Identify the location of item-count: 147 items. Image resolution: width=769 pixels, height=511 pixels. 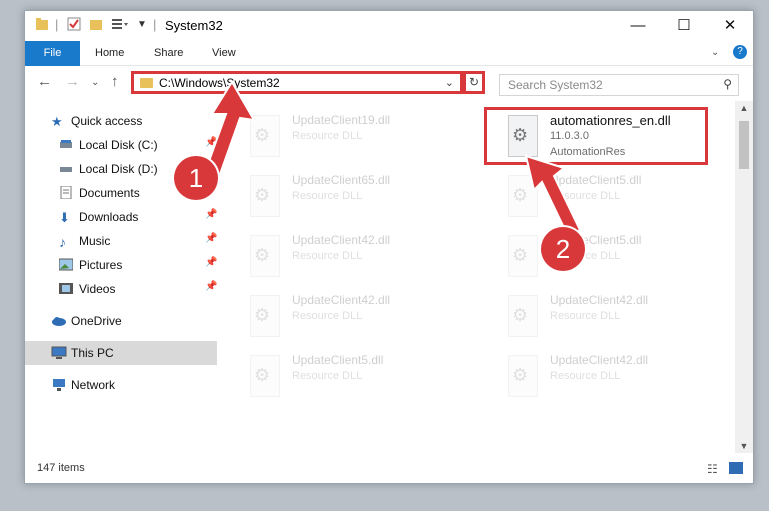
(61, 468).